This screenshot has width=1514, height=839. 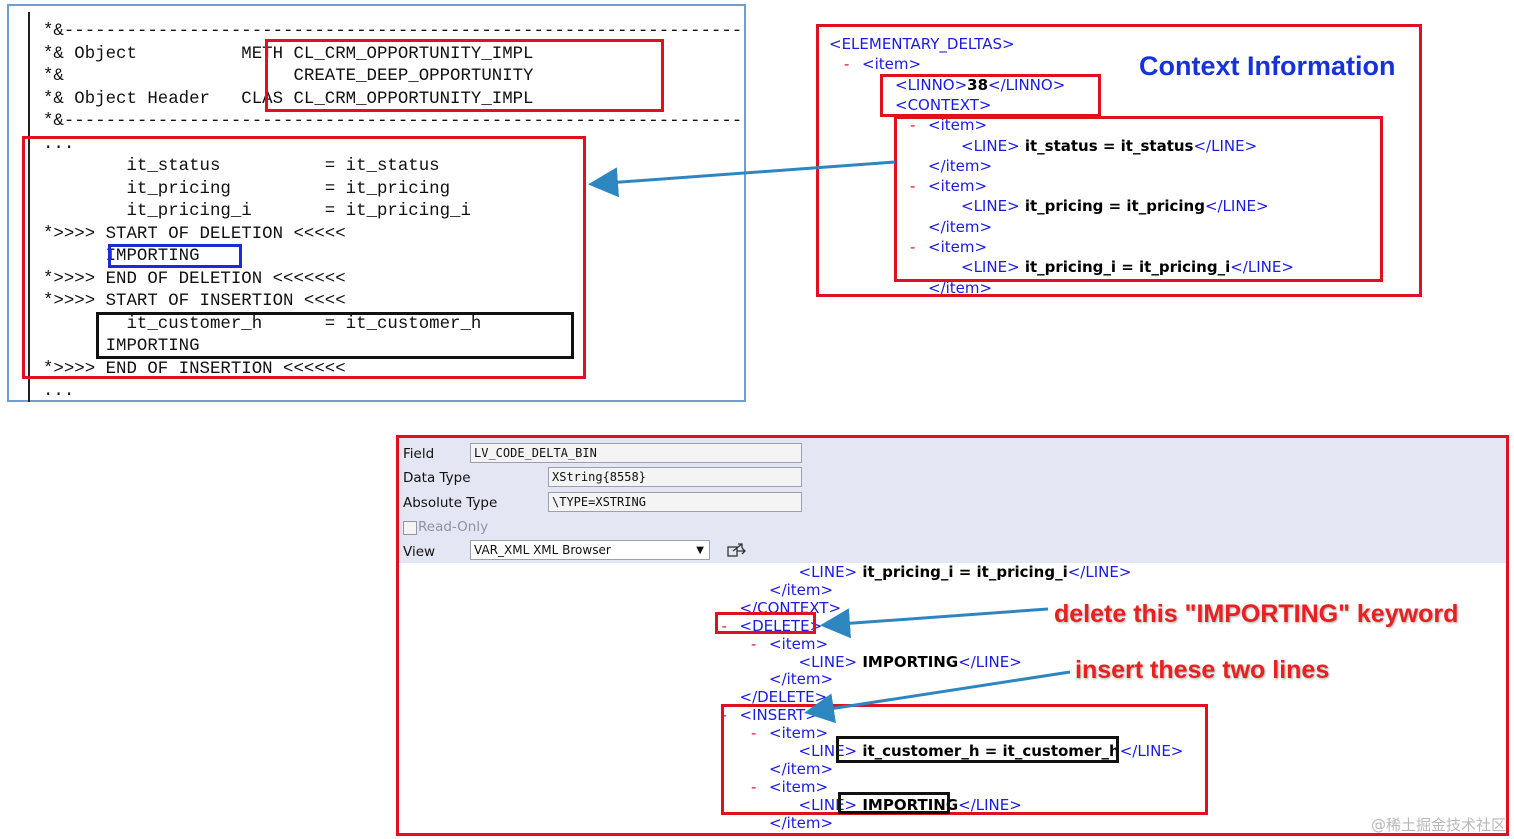 I want to click on insert-arrow, so click(x=937, y=697).